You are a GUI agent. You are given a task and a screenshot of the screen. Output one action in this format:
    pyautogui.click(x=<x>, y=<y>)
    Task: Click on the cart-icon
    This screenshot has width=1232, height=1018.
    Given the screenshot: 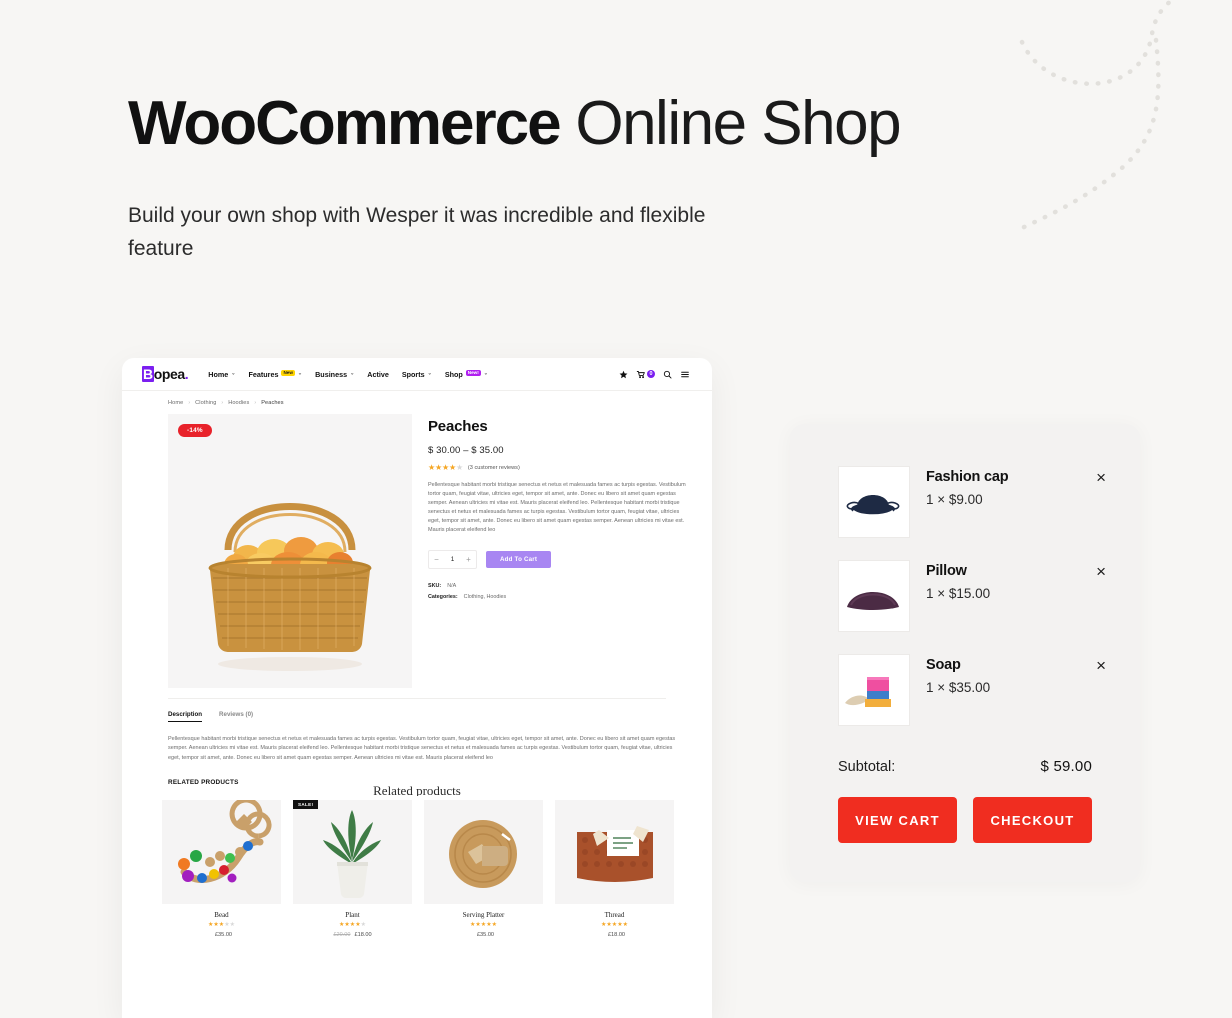 What is the action you would take?
    pyautogui.click(x=640, y=374)
    